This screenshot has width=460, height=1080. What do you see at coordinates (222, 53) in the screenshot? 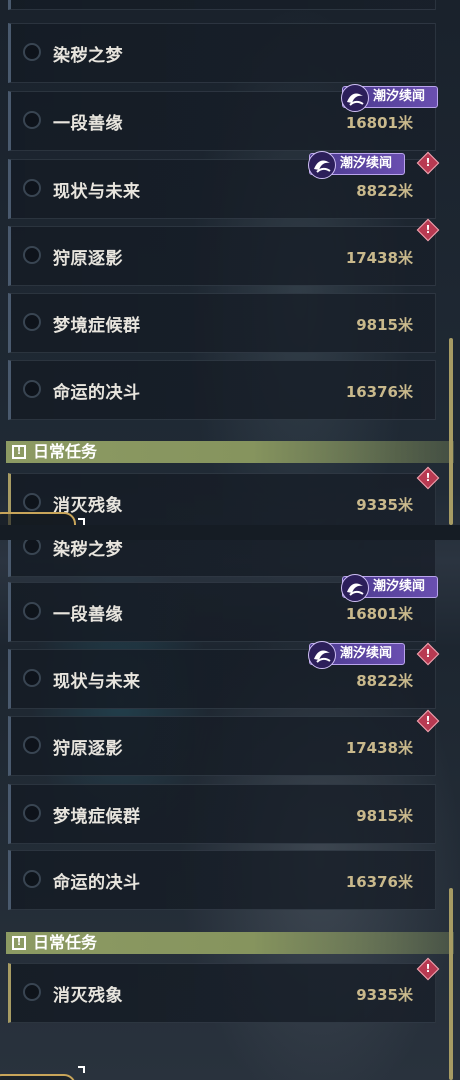
I see `quest-card-1: 染秽之梦` at bounding box center [222, 53].